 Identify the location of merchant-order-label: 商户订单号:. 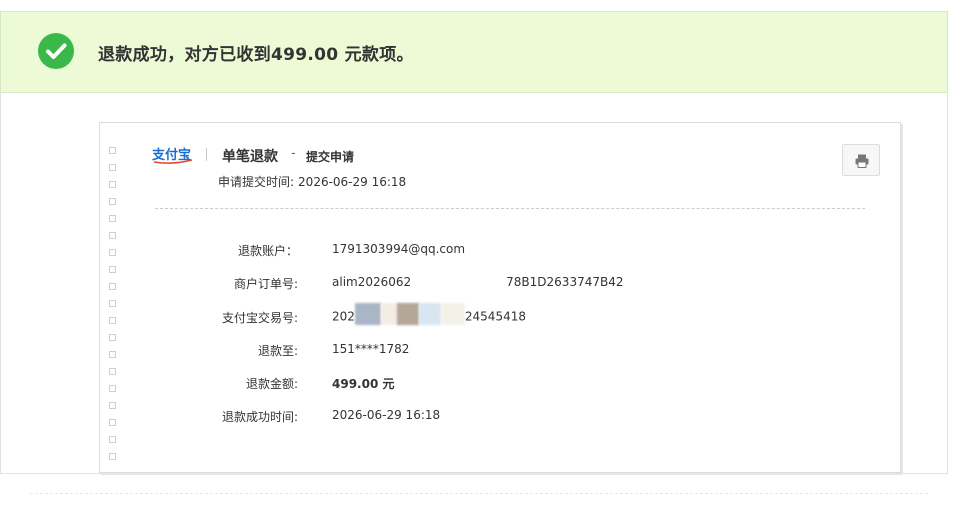
(265, 284).